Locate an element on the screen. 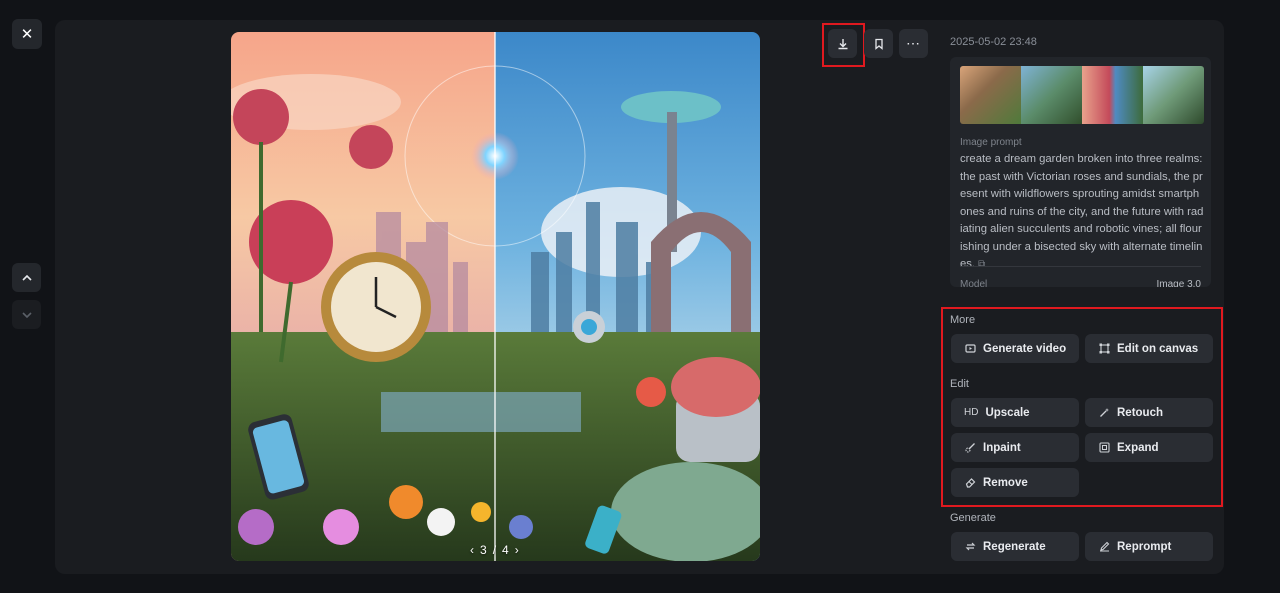 The image size is (1280, 593). thumbnail-strip is located at coordinates (1082, 95).